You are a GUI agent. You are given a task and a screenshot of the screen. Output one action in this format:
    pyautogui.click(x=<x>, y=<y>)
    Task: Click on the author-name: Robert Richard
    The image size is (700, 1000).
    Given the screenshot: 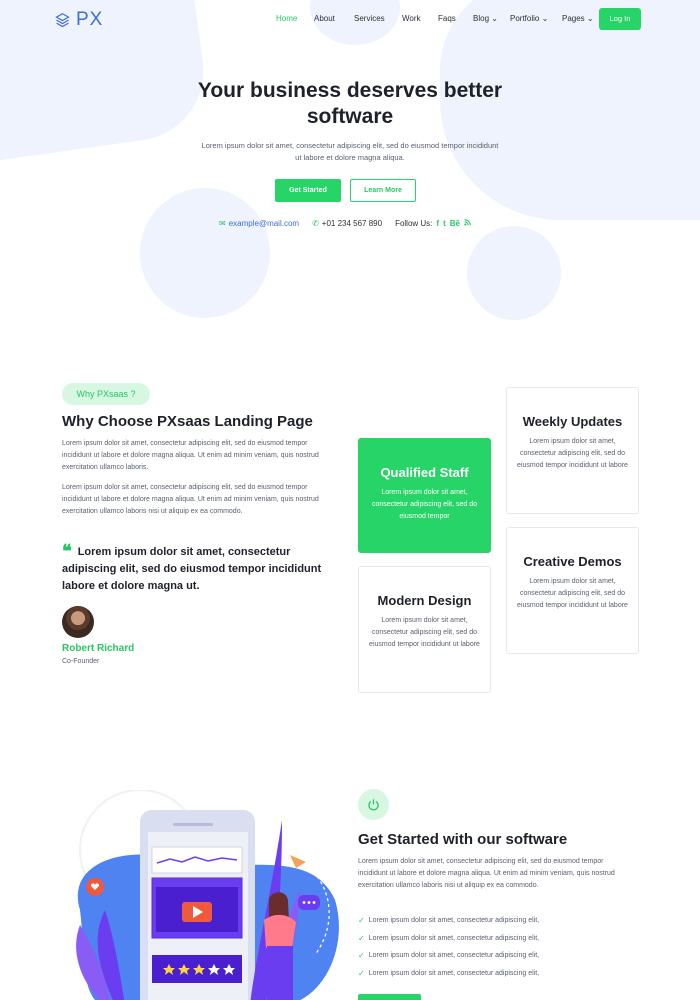 What is the action you would take?
    pyautogui.click(x=98, y=648)
    